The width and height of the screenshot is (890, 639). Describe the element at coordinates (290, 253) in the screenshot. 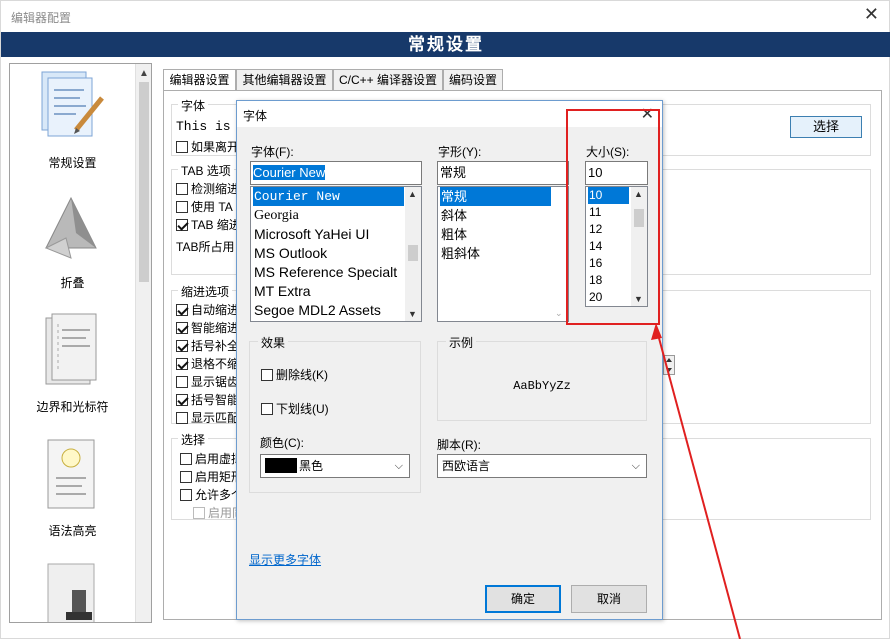

I see `font-list-item: MS Outlook` at that location.